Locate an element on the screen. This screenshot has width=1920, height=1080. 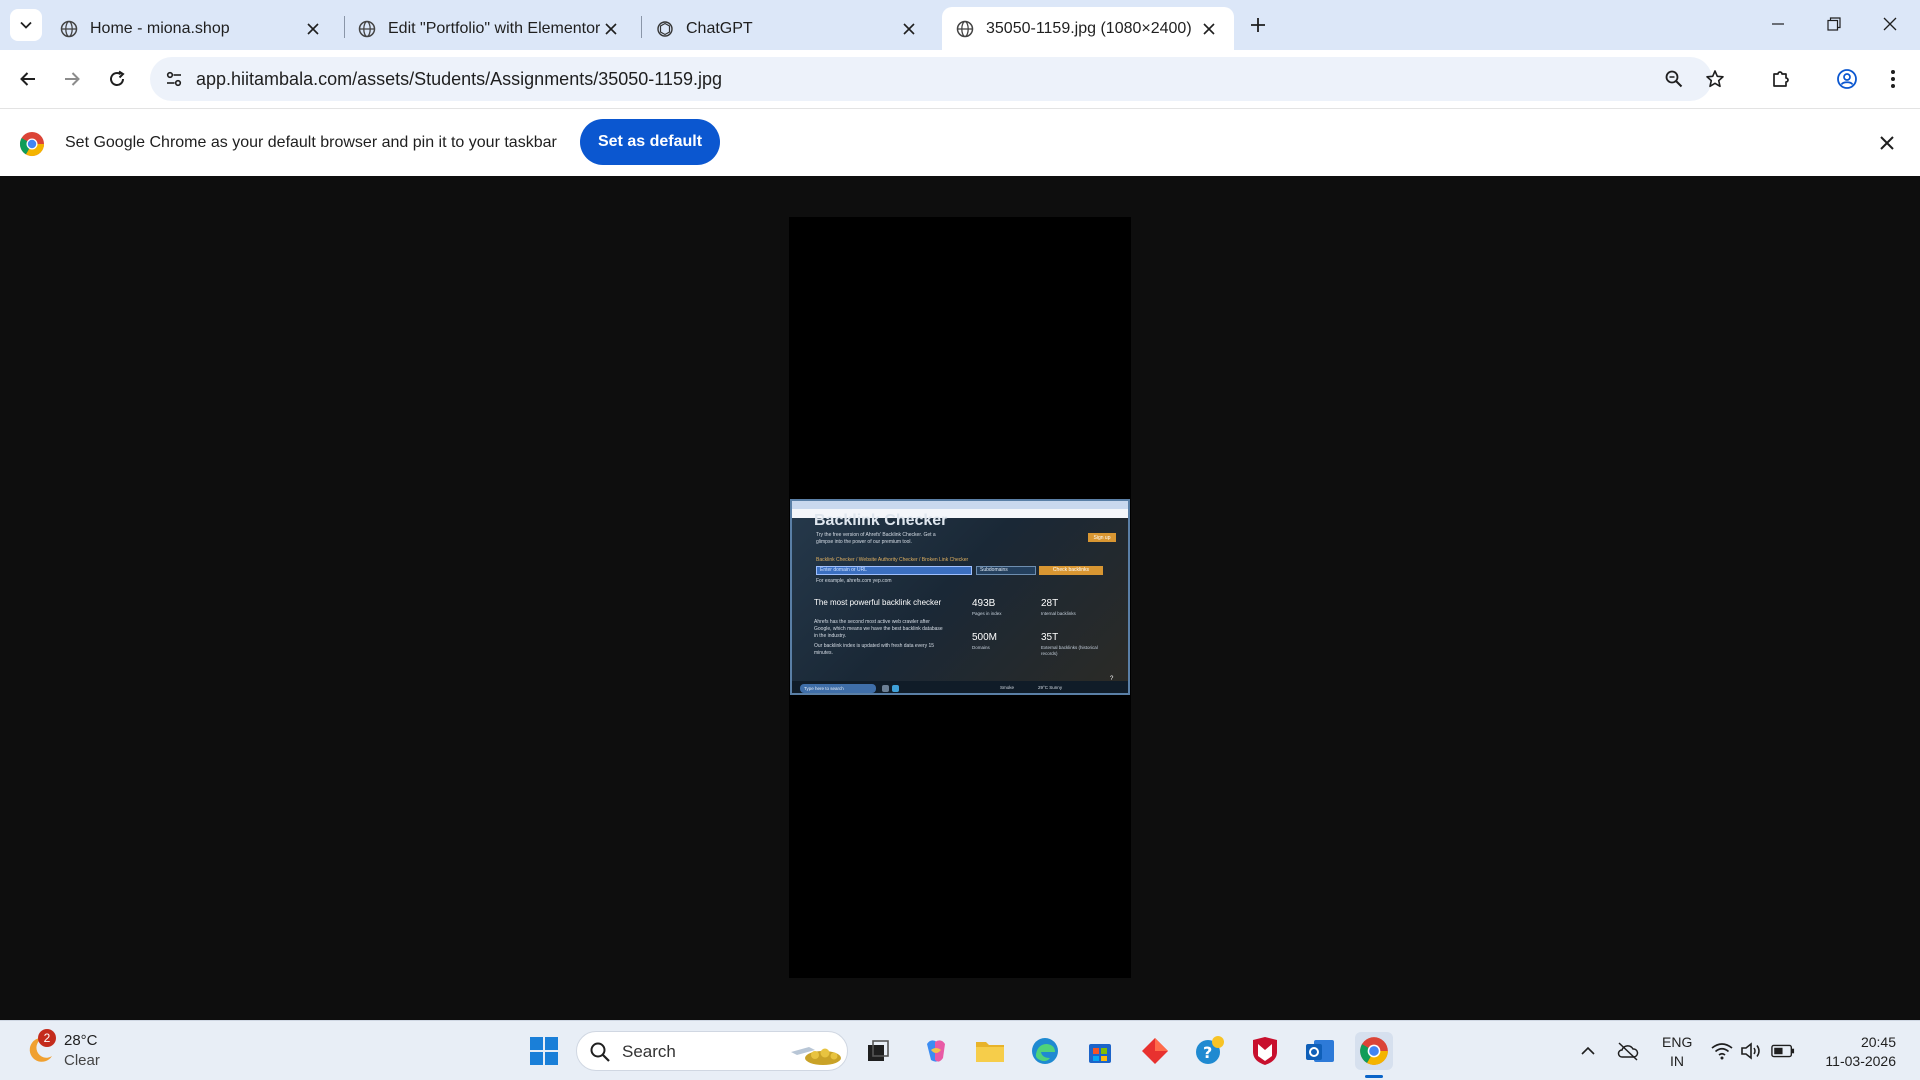
folder-icon is located at coordinates (990, 1052).